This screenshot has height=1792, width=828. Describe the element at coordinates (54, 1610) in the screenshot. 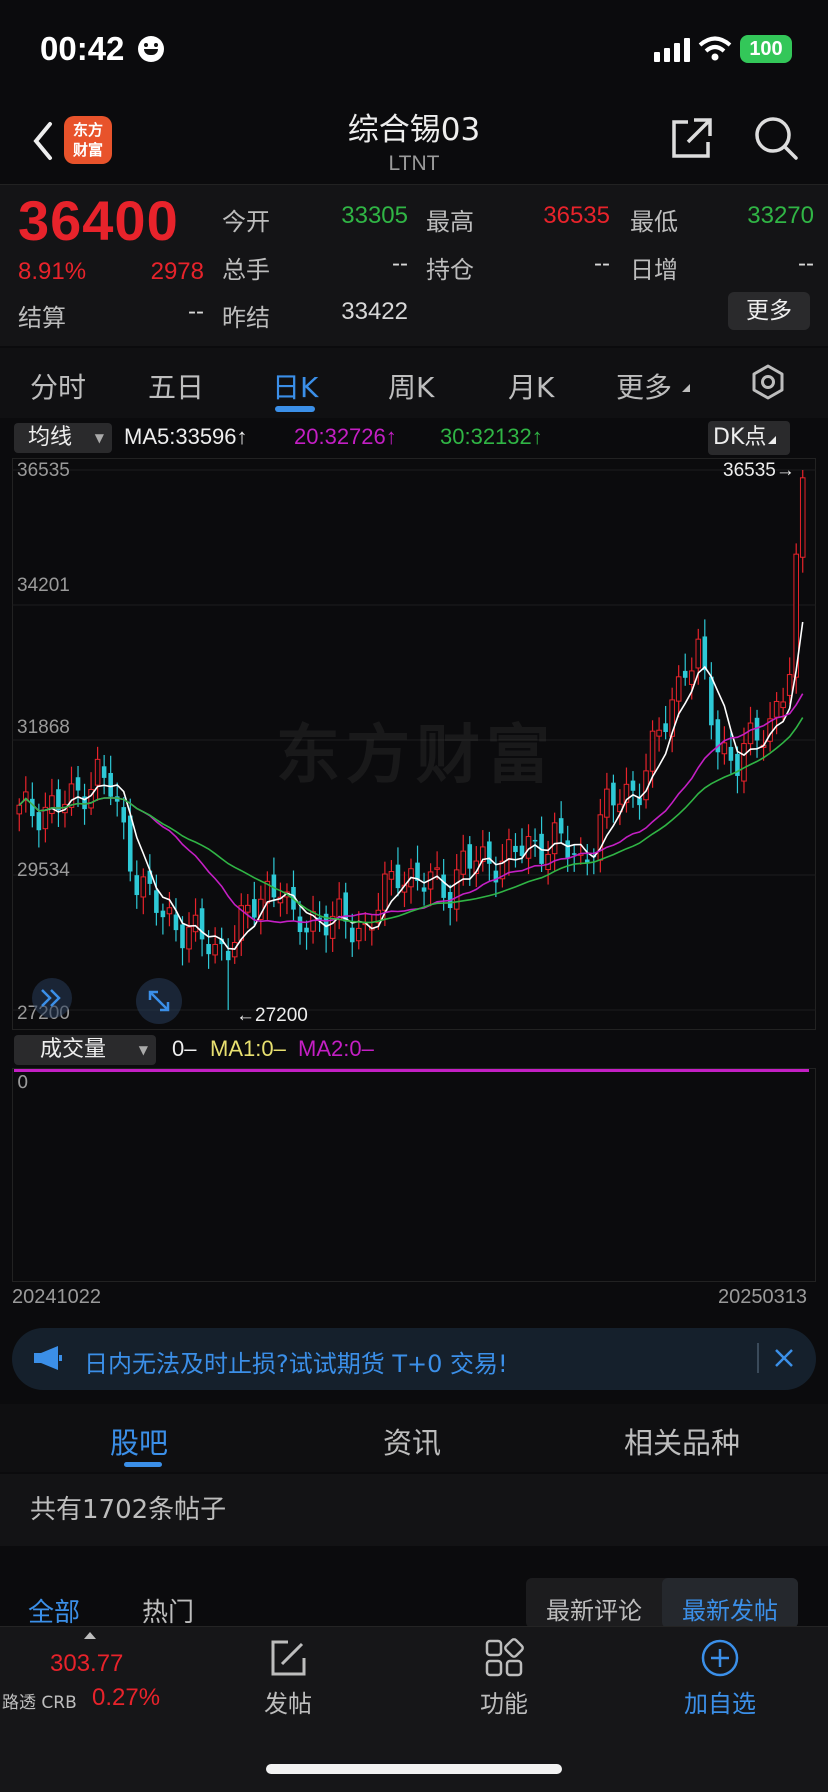

I see `filter-all: 全部` at that location.